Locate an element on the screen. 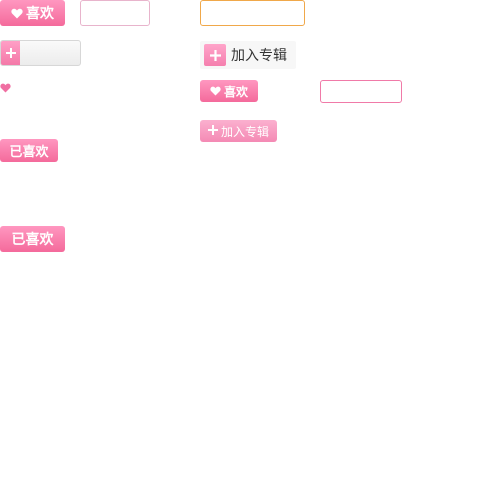  liked-button-small: 已喜欢 is located at coordinates (29, 150).